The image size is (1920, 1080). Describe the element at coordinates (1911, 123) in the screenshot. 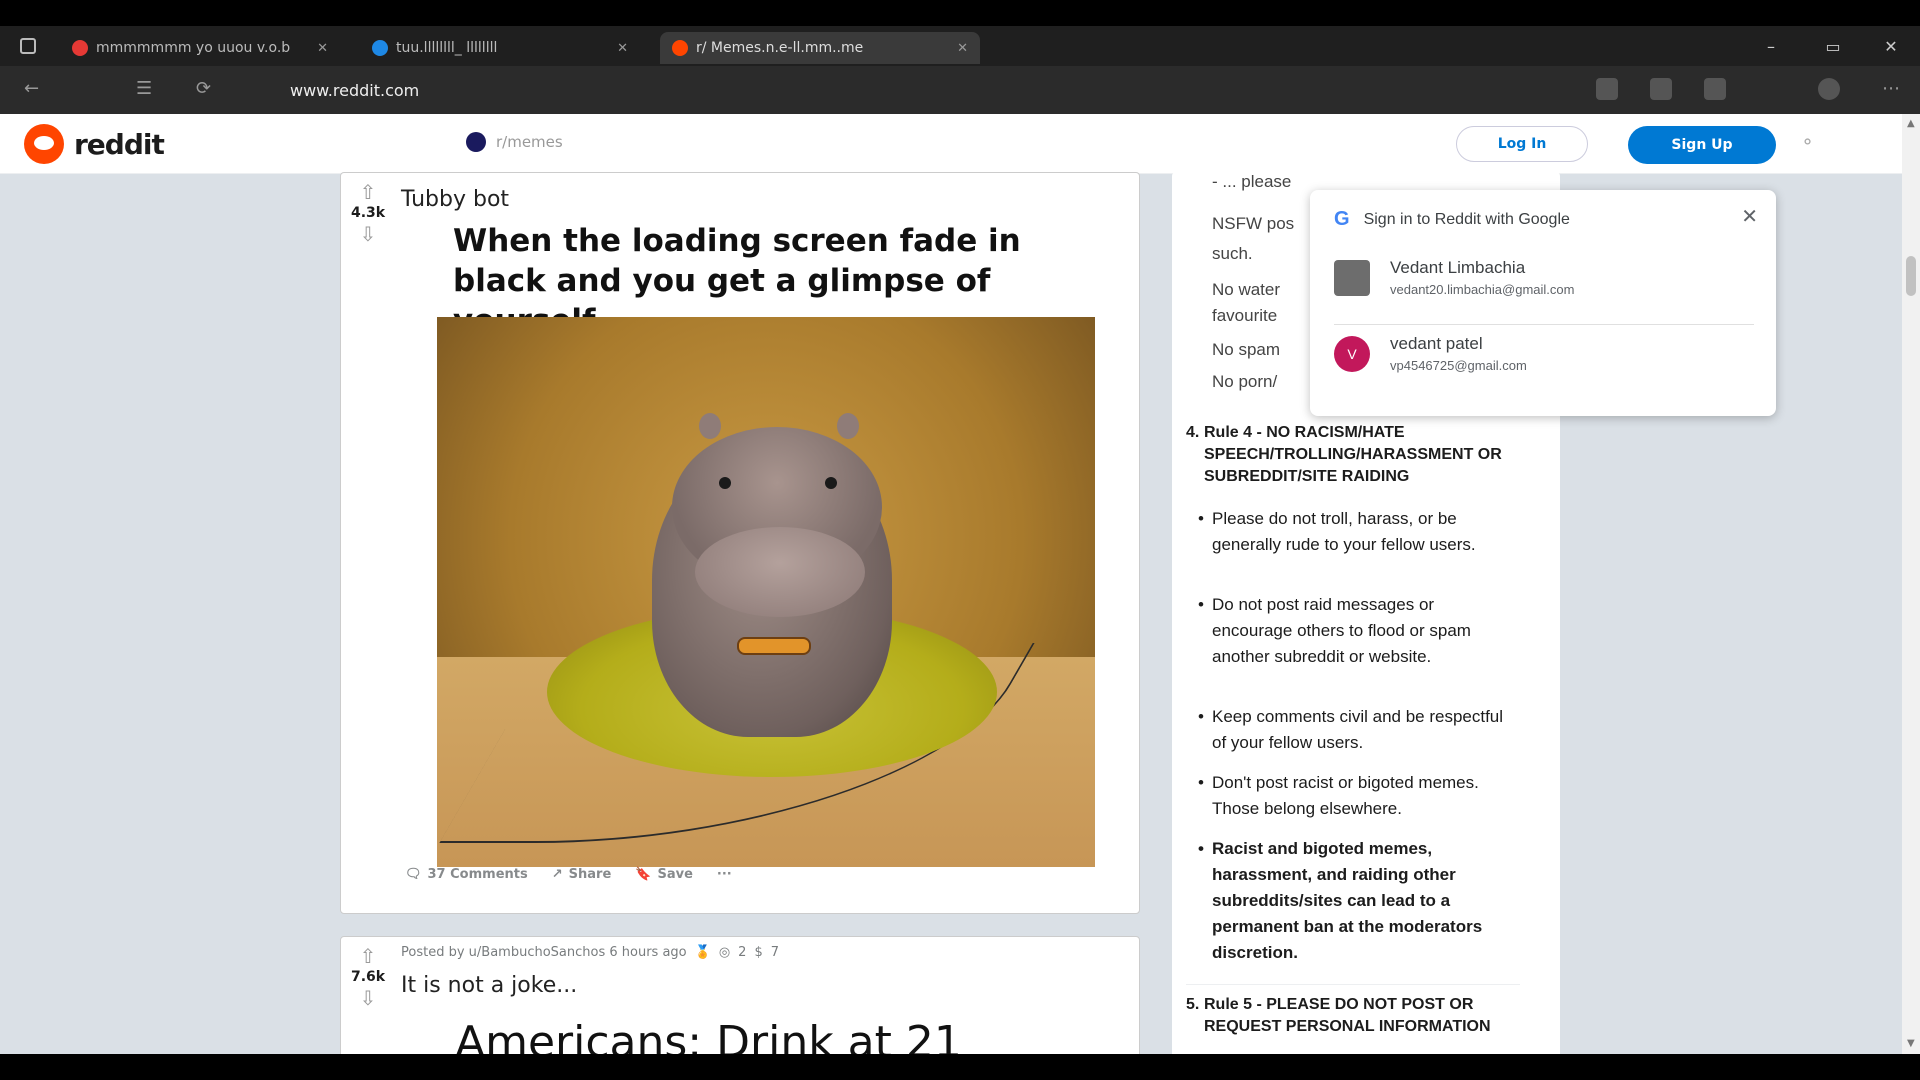

I see `scroll-up-icon: ▲` at that location.